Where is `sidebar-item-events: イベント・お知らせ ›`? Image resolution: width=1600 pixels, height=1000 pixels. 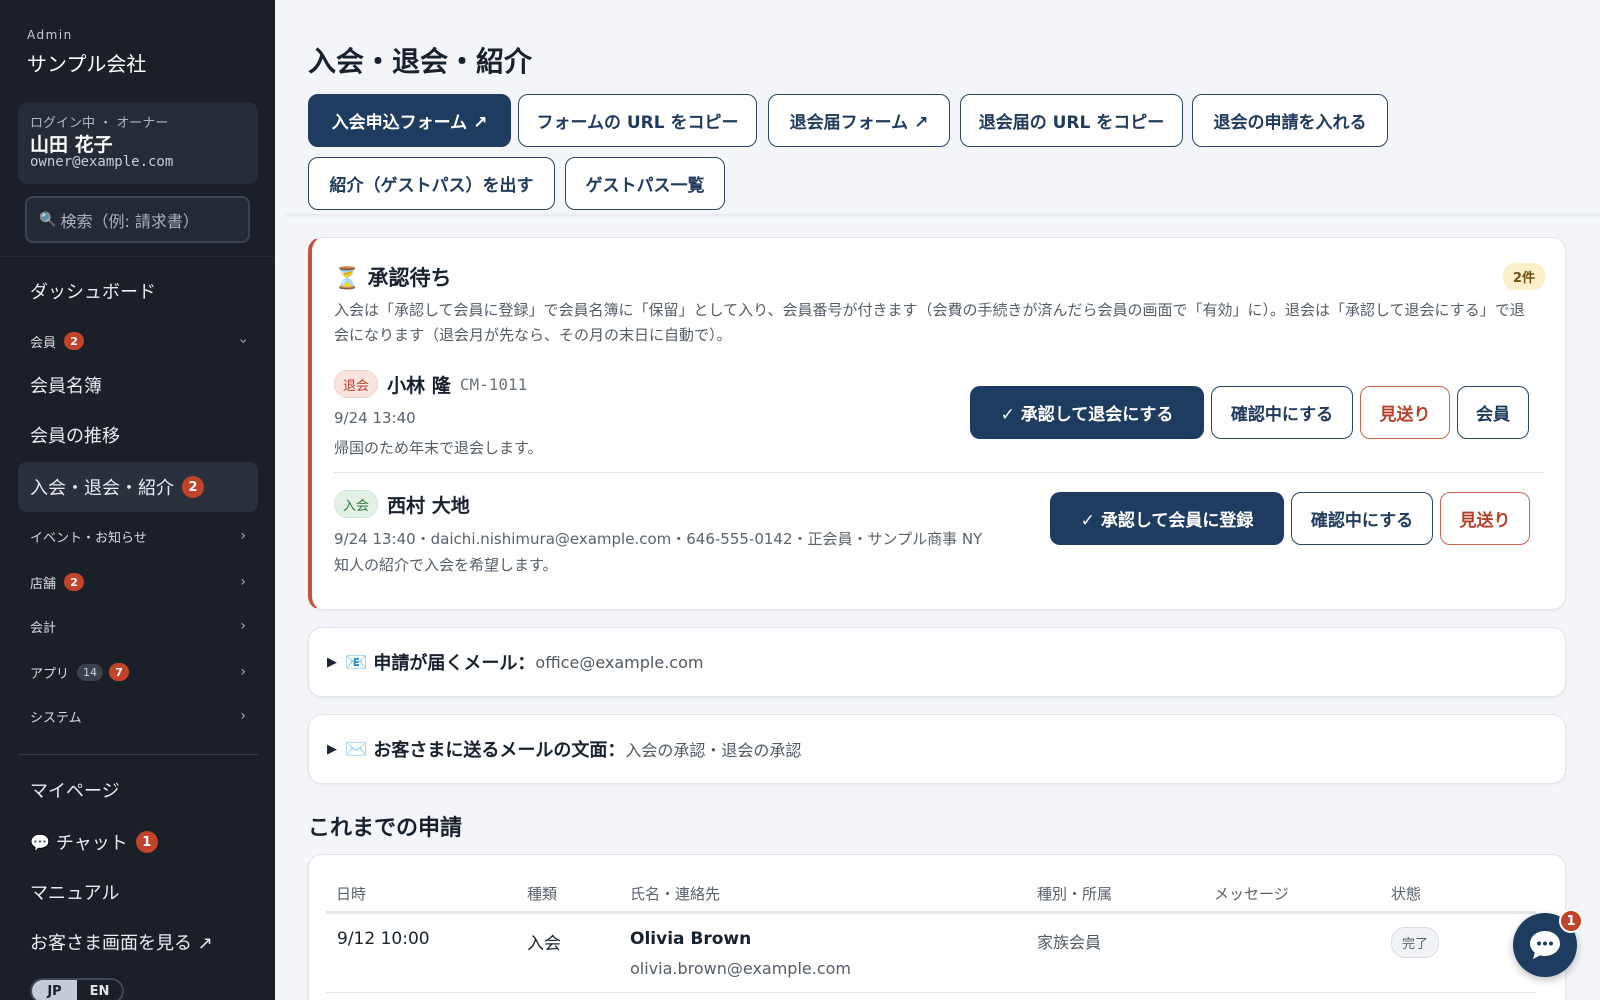
sidebar-item-events: イベント・お知らせ › is located at coordinates (138, 536).